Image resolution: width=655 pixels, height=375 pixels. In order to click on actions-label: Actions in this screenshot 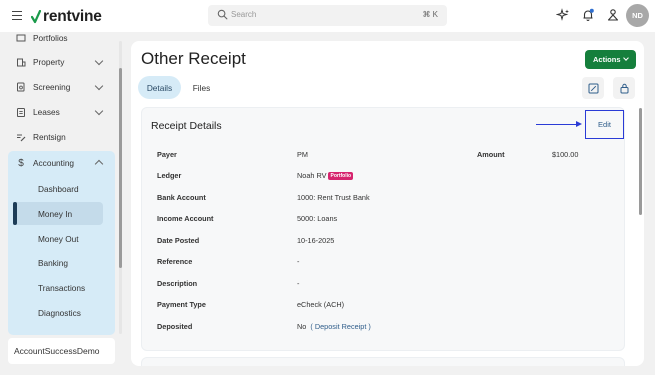, I will do `click(607, 59)`.